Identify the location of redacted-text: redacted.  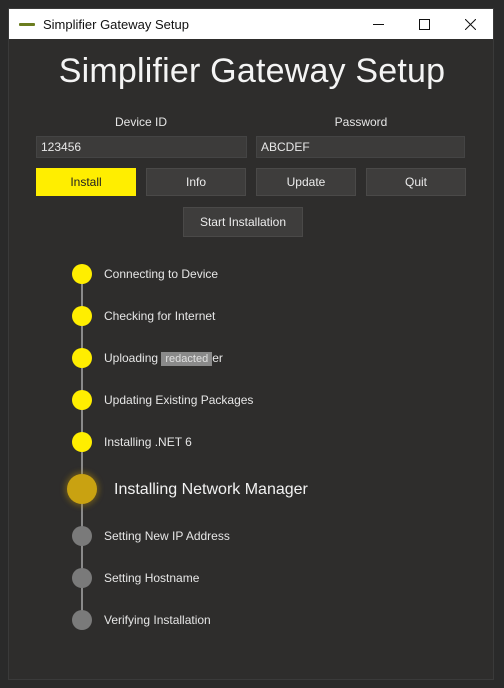
(187, 358).